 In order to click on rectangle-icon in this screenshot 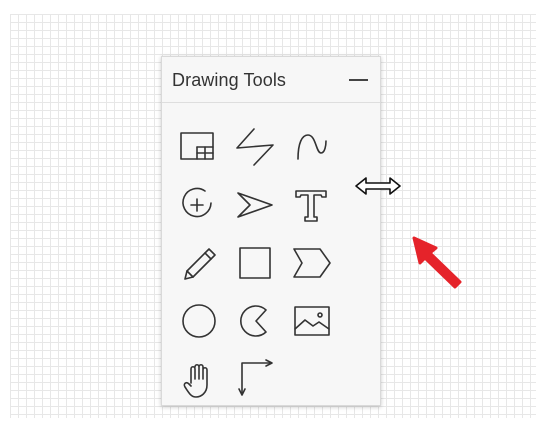, I will do `click(256, 263)`.